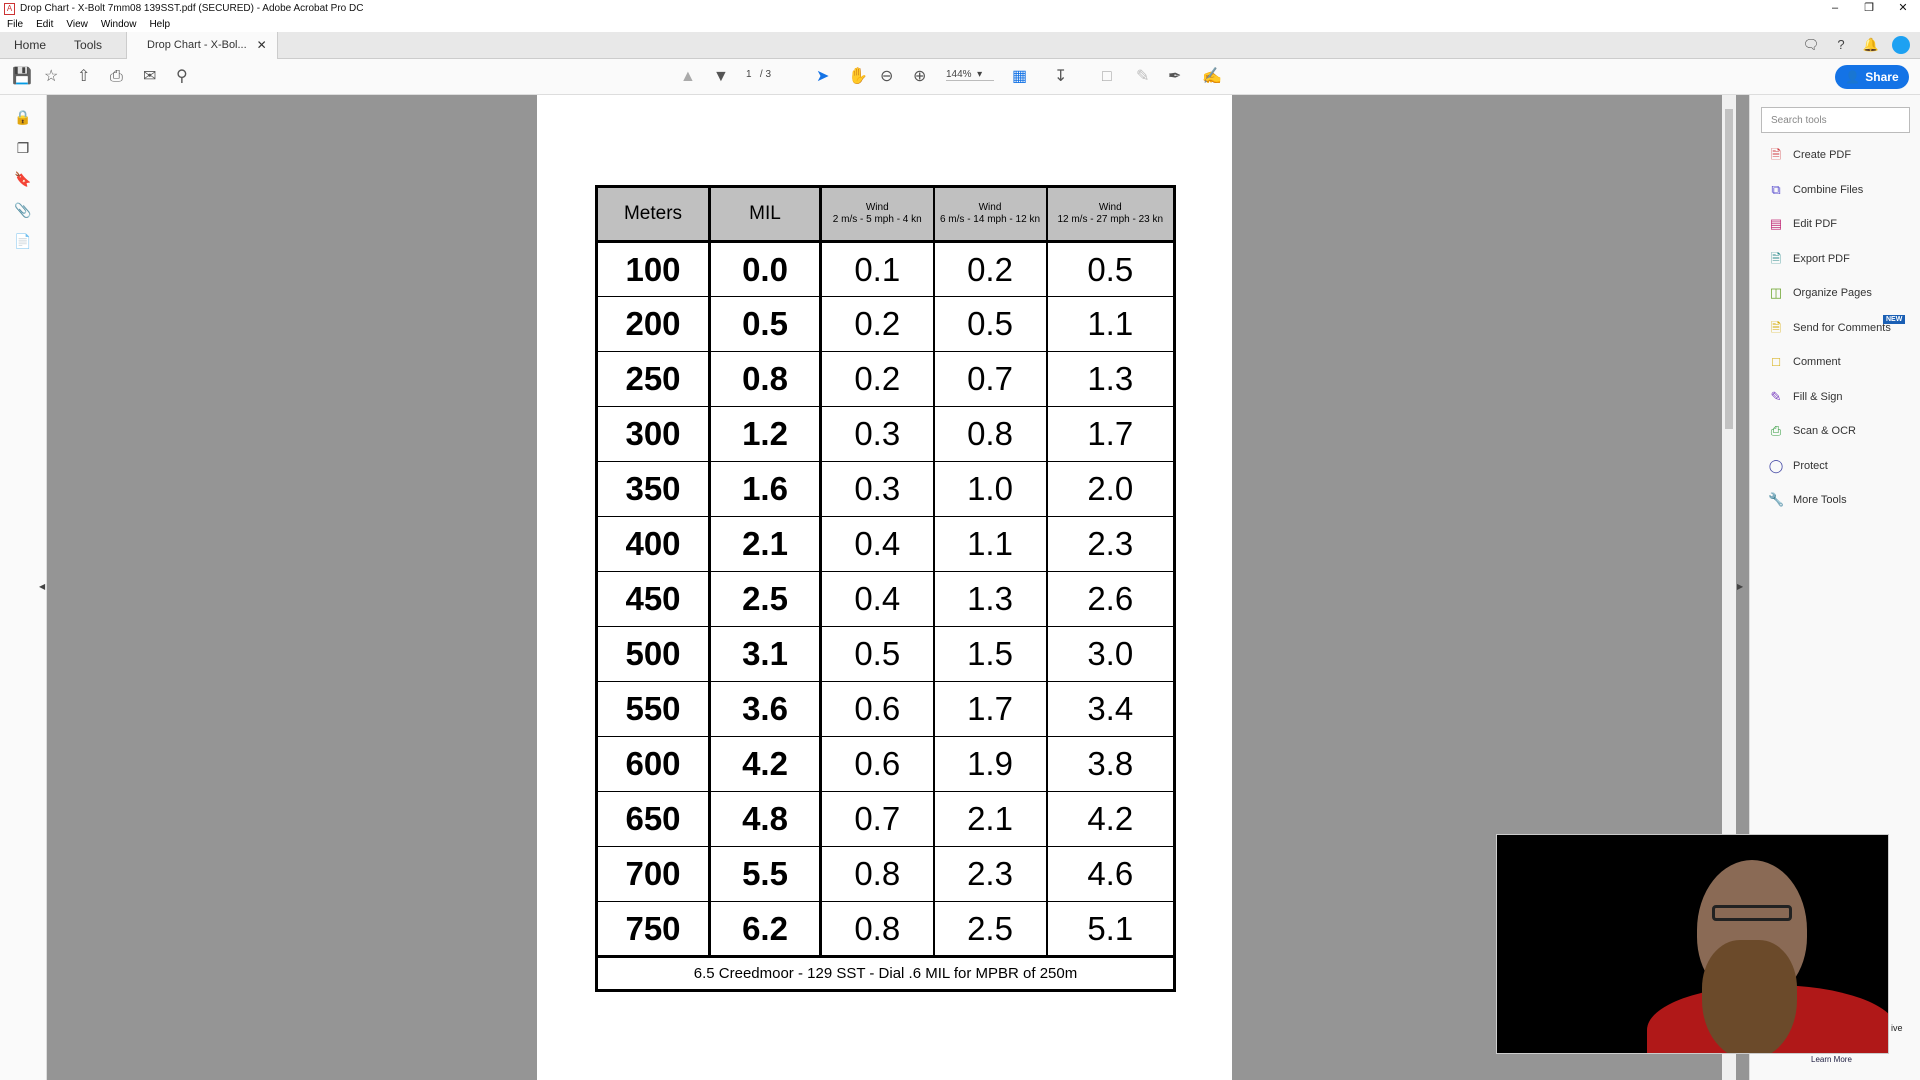  What do you see at coordinates (1815, 190) in the screenshot?
I see `tool-combine-files: ⧉ Combine Files` at bounding box center [1815, 190].